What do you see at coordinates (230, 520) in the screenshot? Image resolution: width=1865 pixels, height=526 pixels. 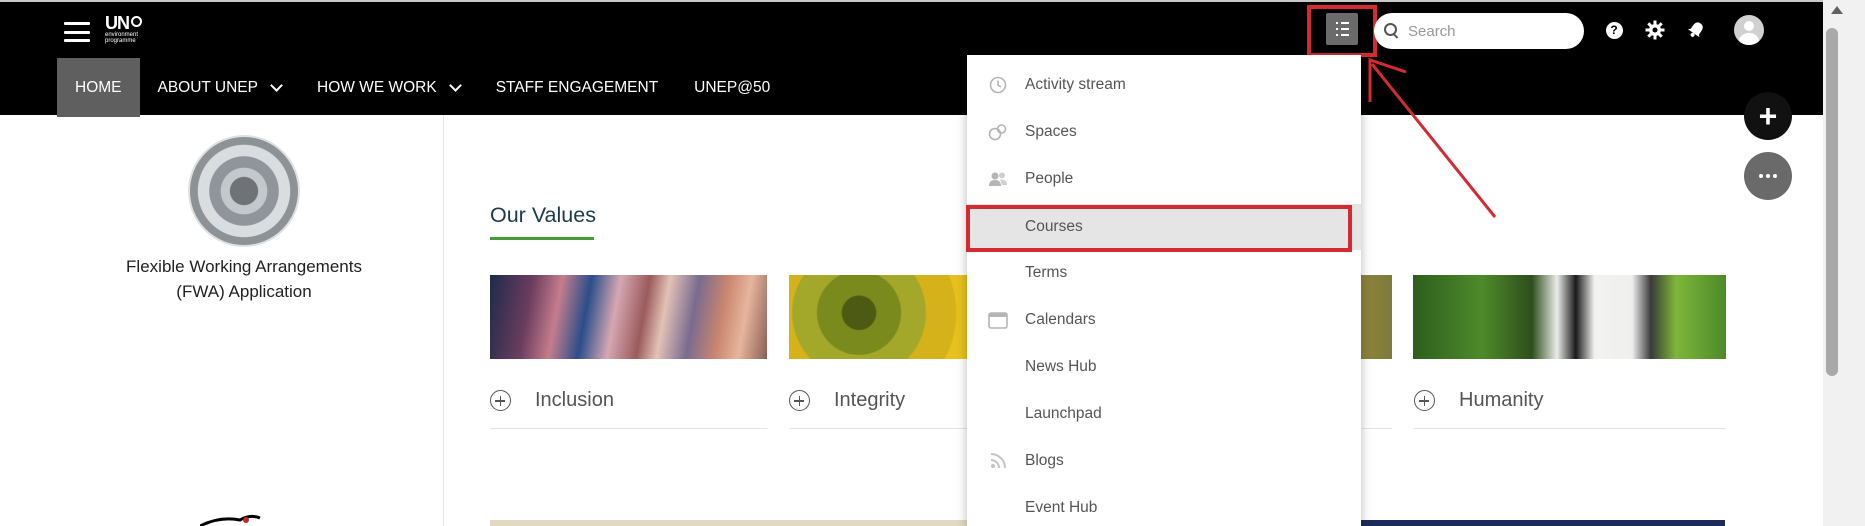 I see `partial-logo-icon` at bounding box center [230, 520].